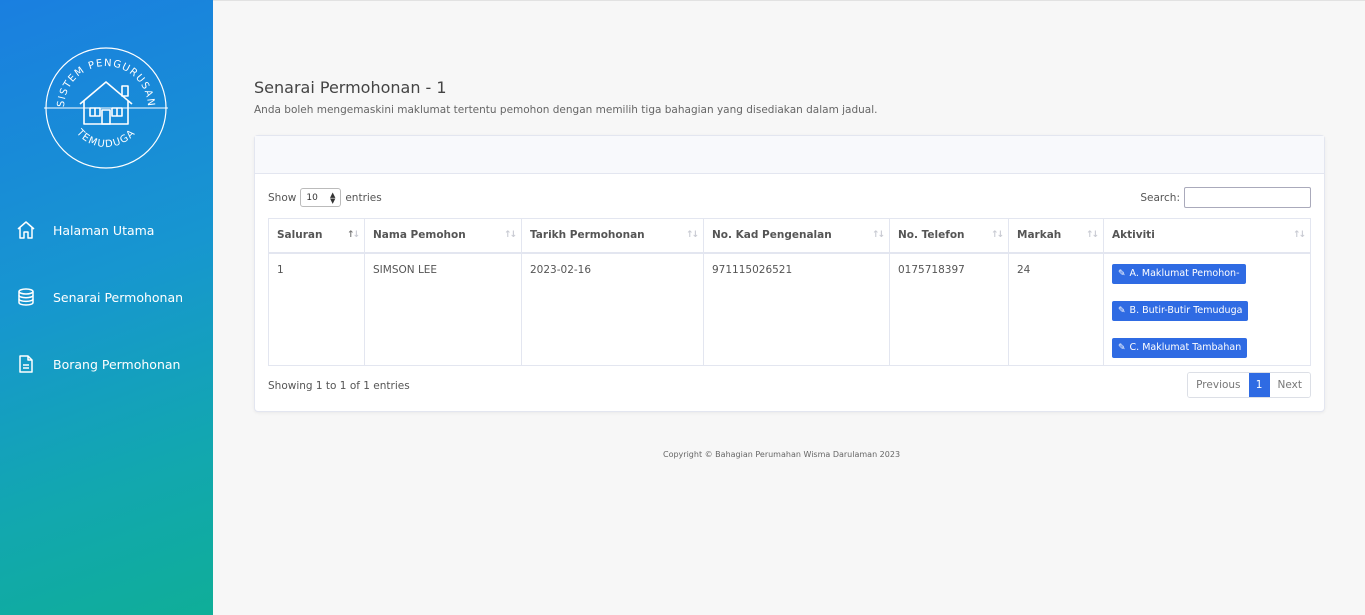 The height and width of the screenshot is (615, 1365). Describe the element at coordinates (282, 197) in the screenshot. I see `show-label: Show` at that location.